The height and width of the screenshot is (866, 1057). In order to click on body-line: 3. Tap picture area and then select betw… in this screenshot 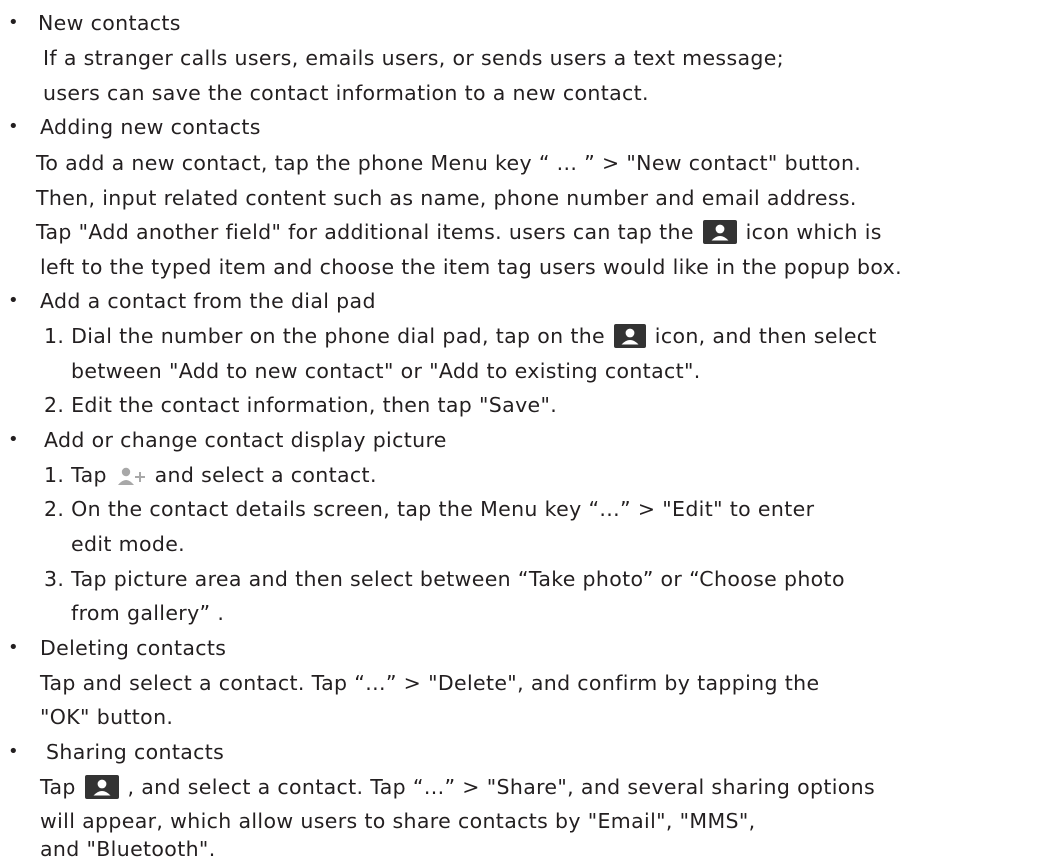, I will do `click(444, 579)`.